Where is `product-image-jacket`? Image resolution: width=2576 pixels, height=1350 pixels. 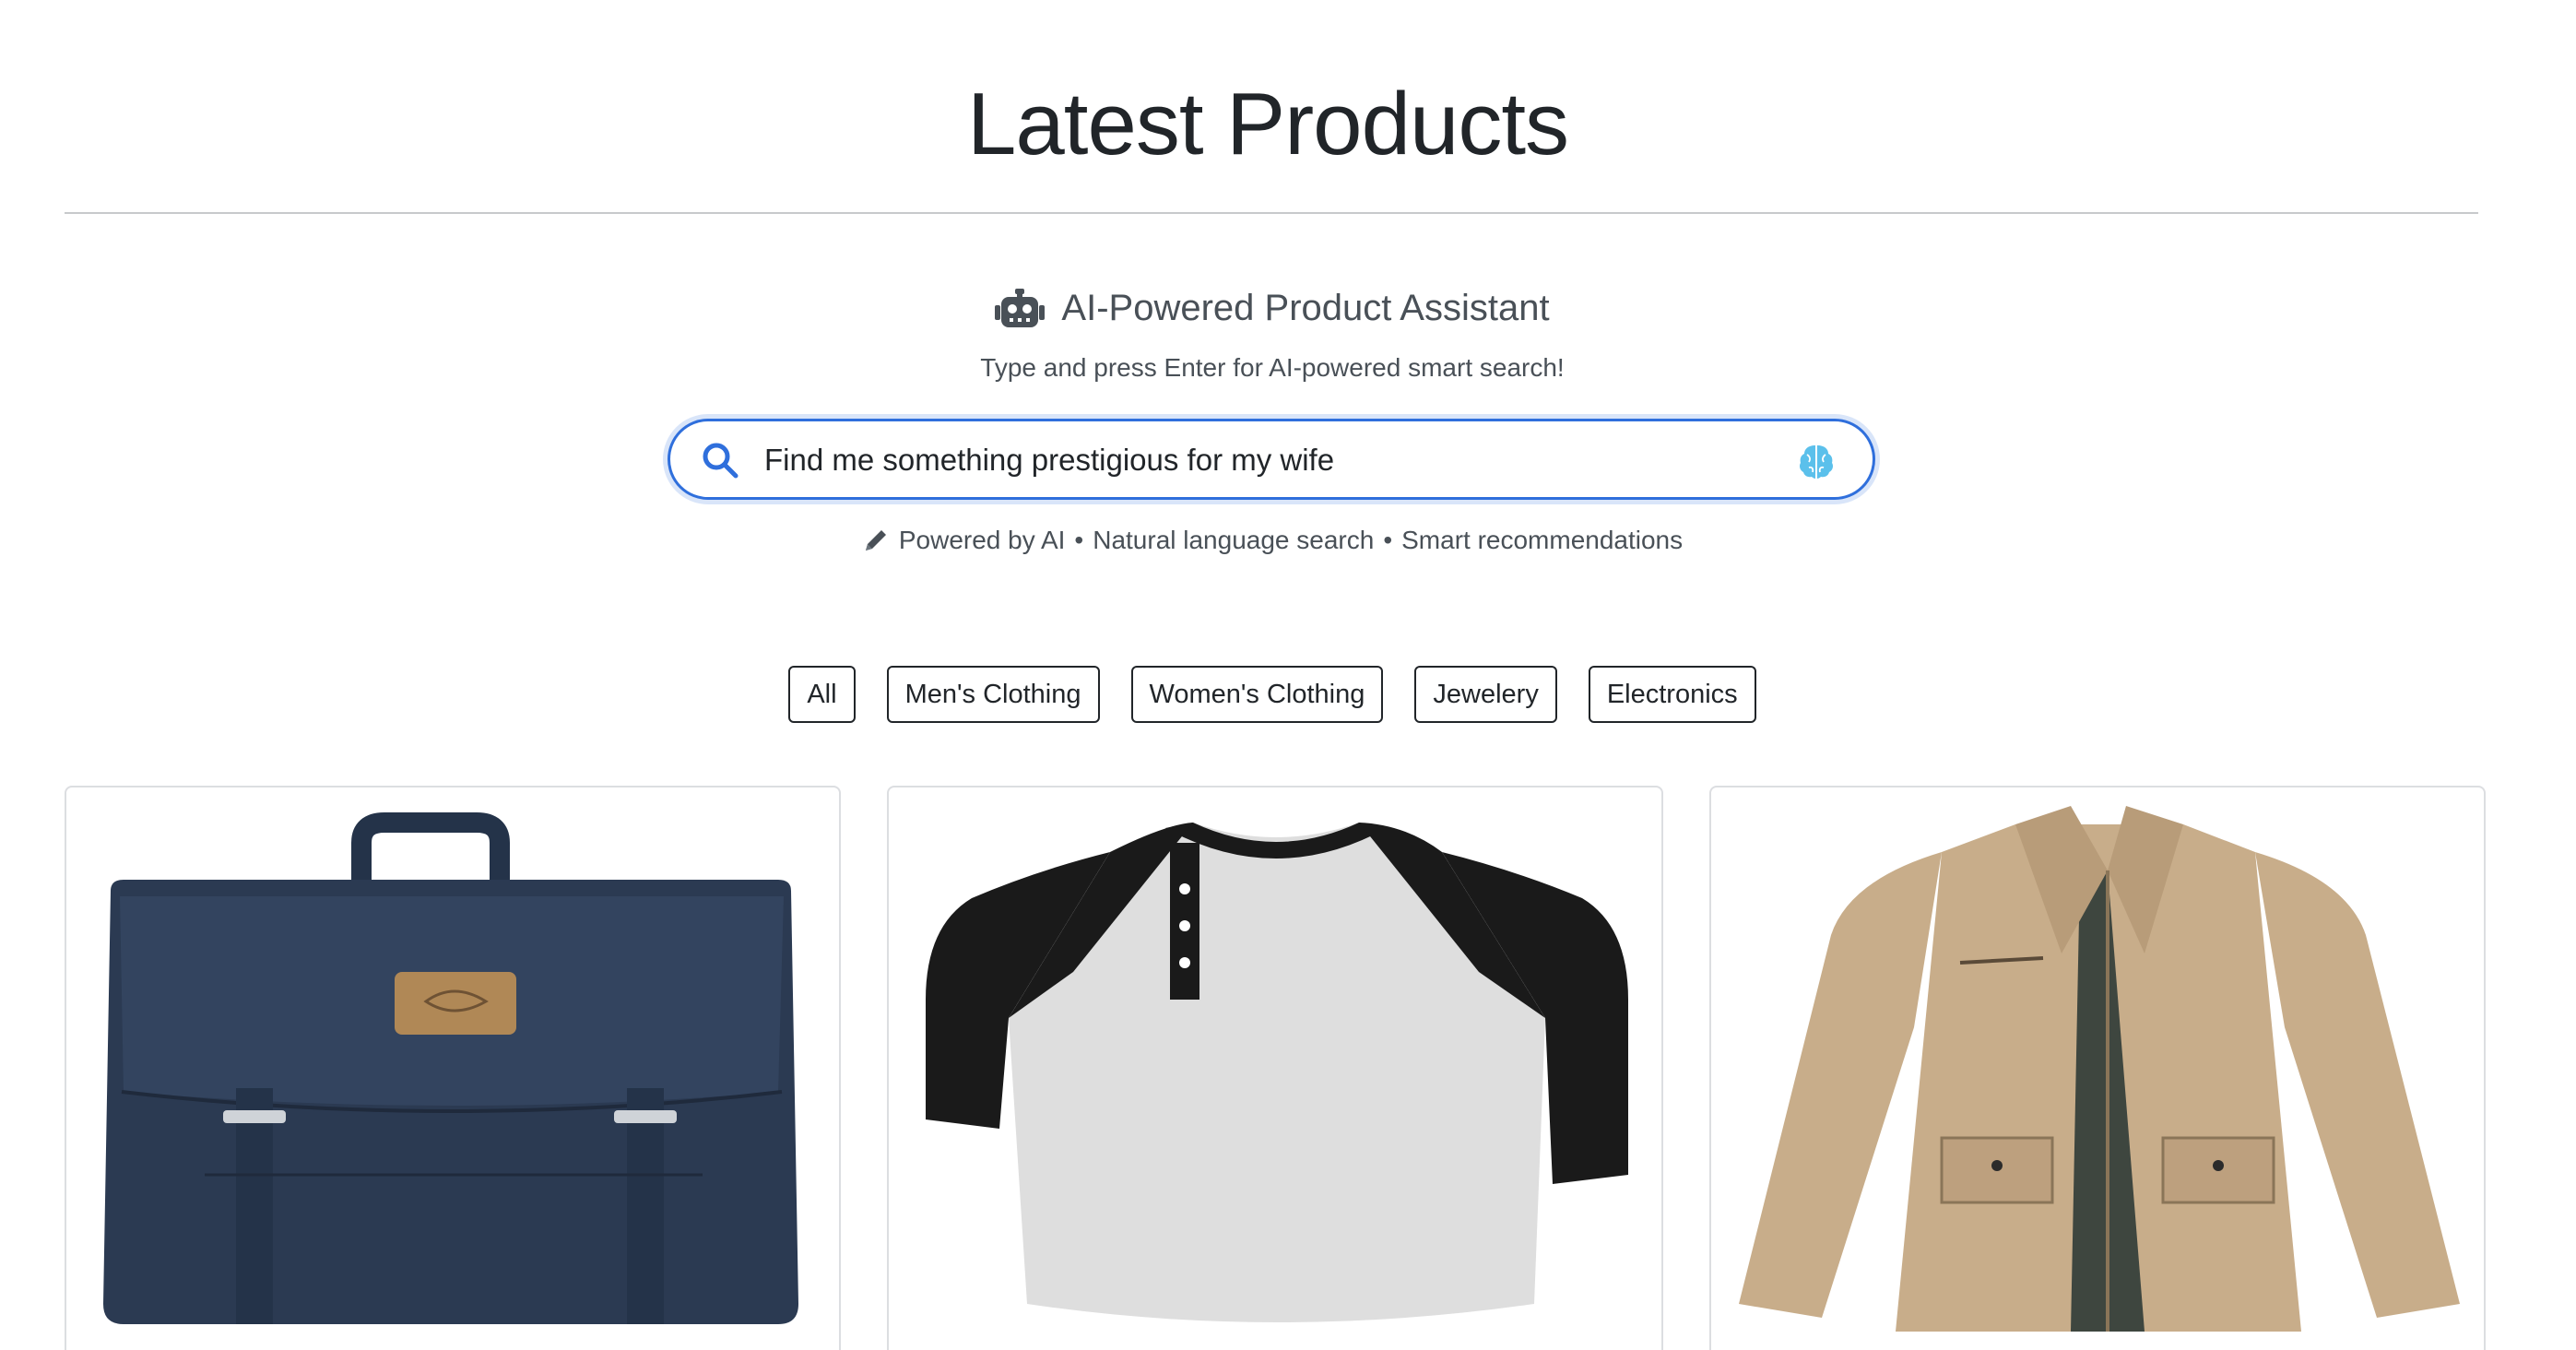 product-image-jacket is located at coordinates (2098, 1069).